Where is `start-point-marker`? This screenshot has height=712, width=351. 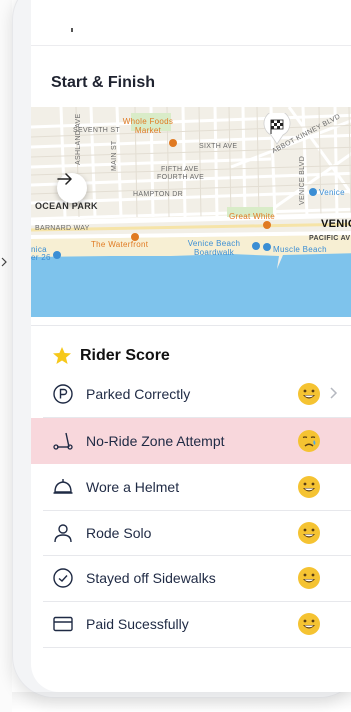
start-point-marker is located at coordinates (72, 188).